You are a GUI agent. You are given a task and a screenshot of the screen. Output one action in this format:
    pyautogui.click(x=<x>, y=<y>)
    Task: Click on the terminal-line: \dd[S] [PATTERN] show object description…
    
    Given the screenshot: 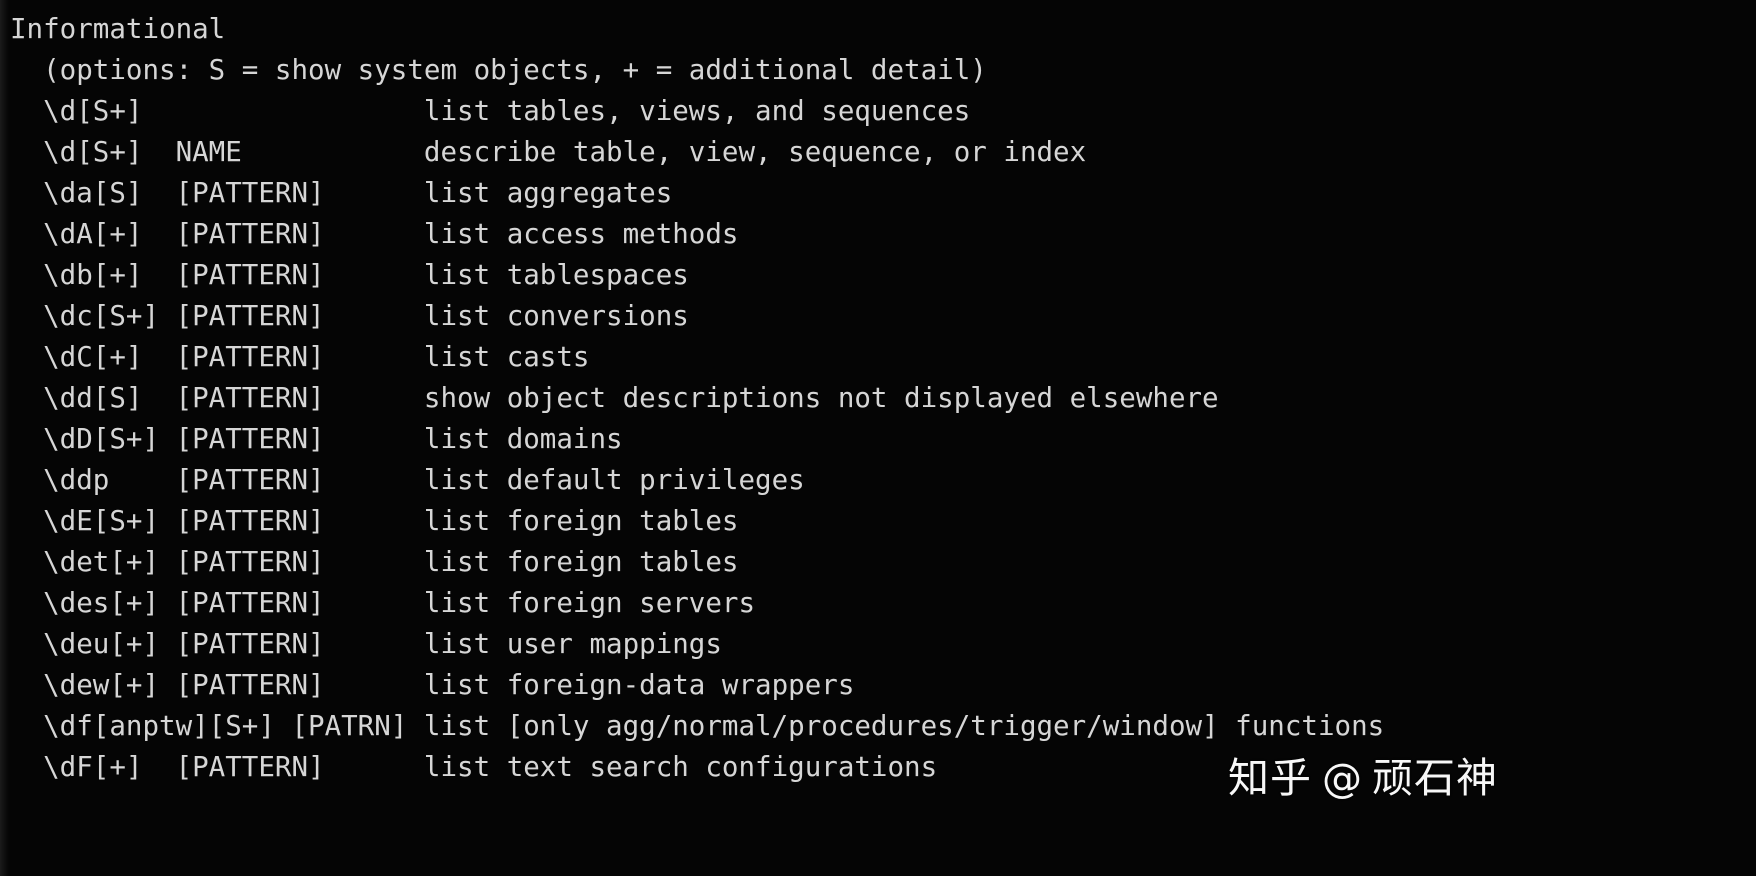 What is the action you would take?
    pyautogui.click(x=614, y=398)
    